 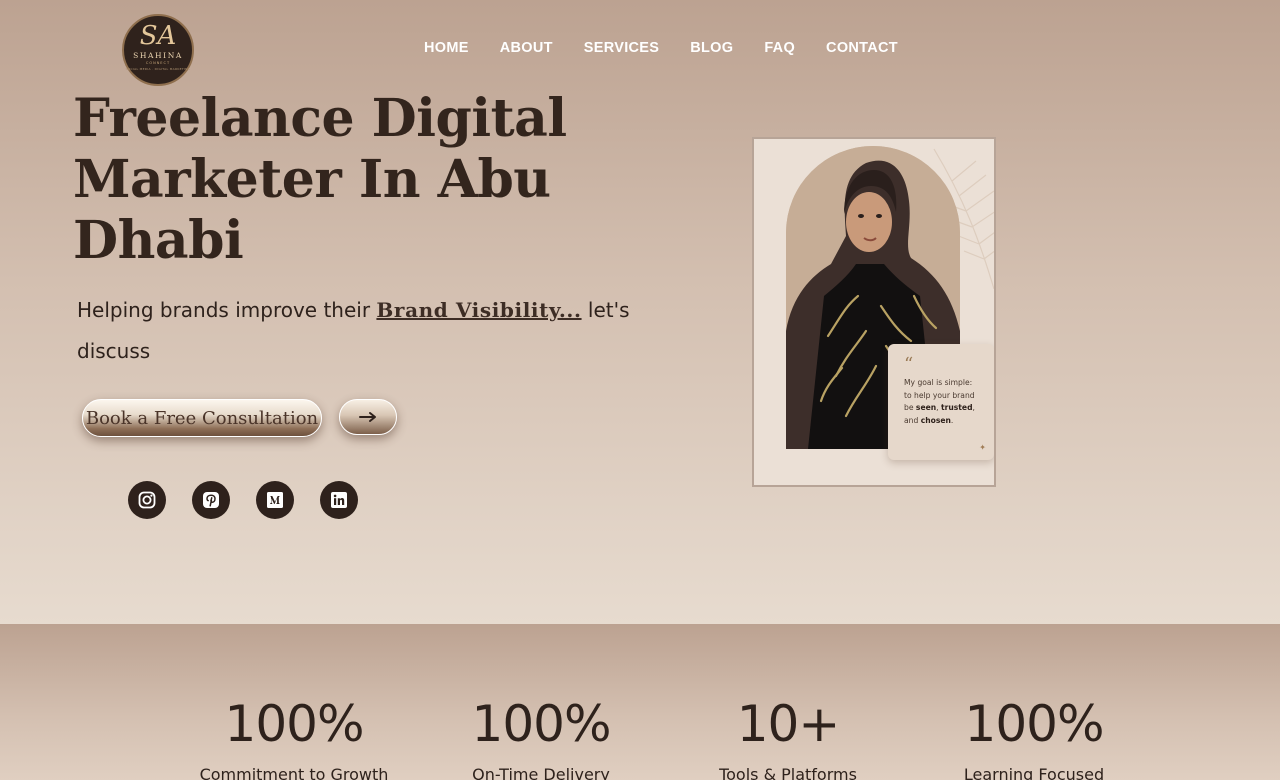 I want to click on book-consultation-button: Book a Free Consultation, so click(x=202, y=418).